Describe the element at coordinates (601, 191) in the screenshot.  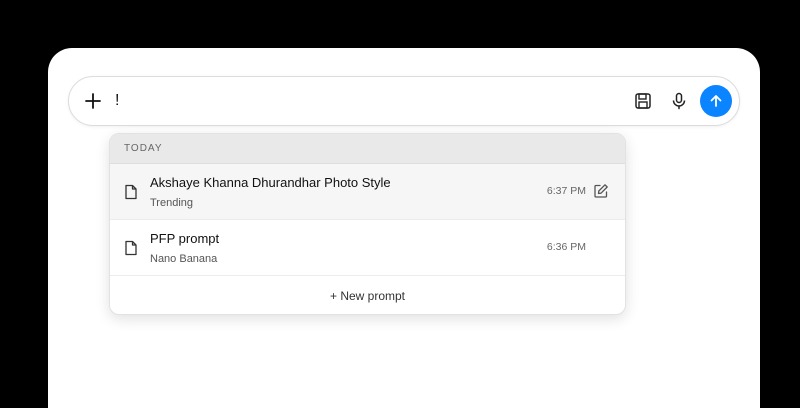
I see `edit-icon` at that location.